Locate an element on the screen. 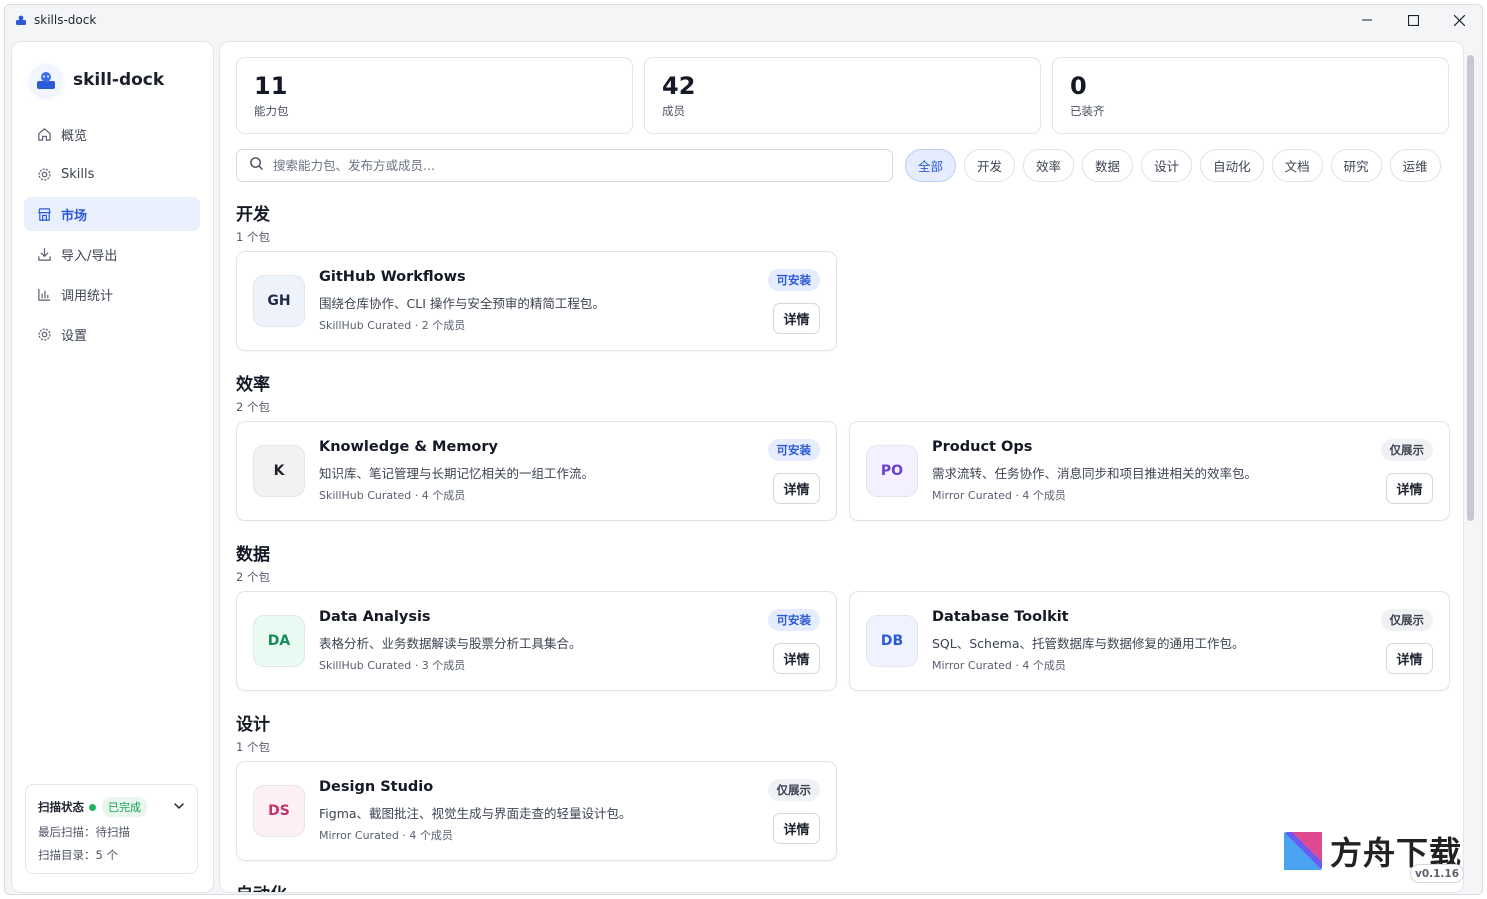 This screenshot has width=1487, height=899. version-badge: v0.1.16 is located at coordinates (1437, 873).